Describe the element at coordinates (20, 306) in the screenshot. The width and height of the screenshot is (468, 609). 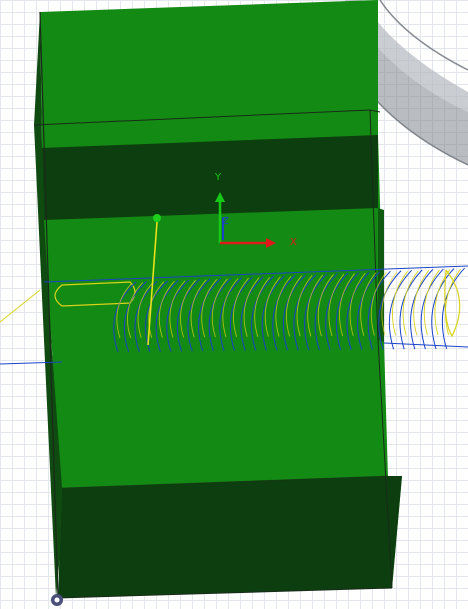
I see `sketch-line-yellow` at that location.